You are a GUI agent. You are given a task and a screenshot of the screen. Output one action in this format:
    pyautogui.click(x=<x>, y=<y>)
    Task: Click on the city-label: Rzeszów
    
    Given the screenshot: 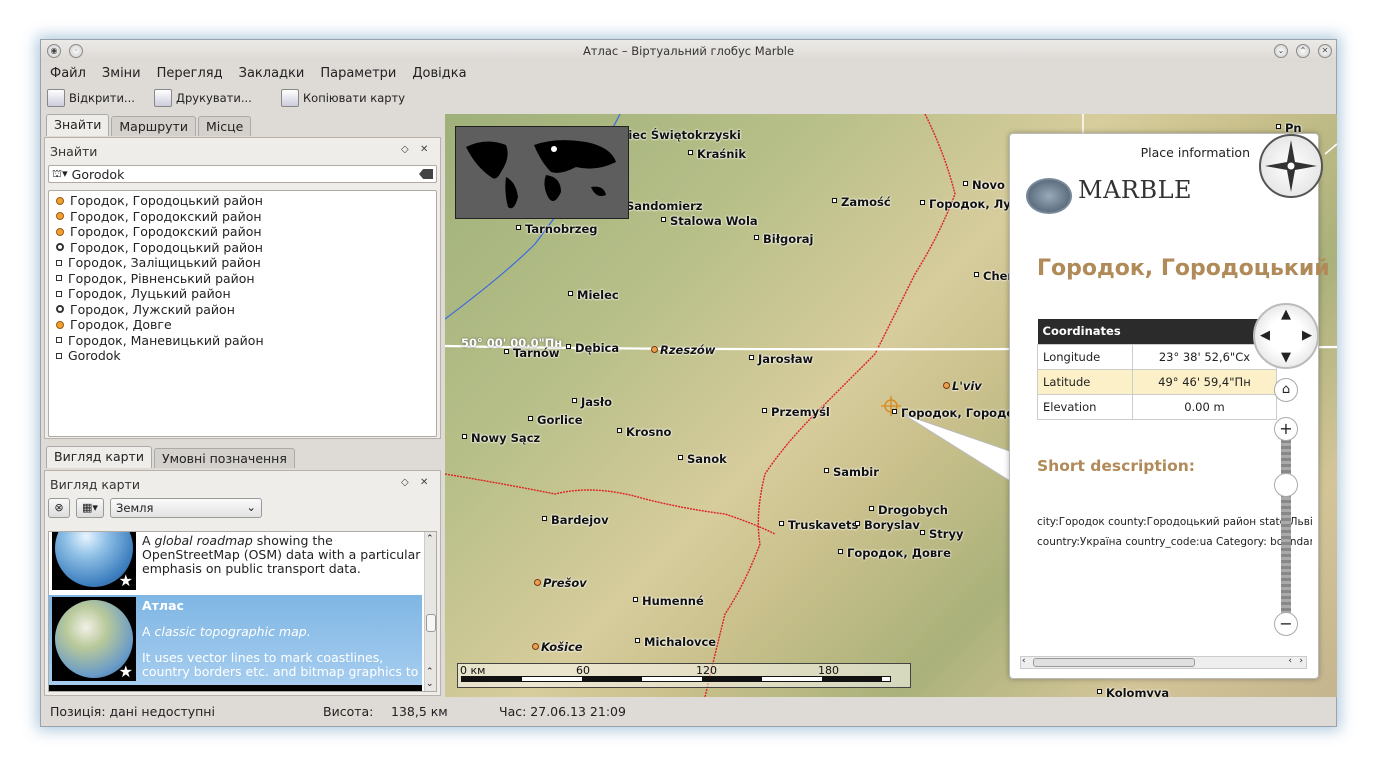 What is the action you would take?
    pyautogui.click(x=687, y=350)
    